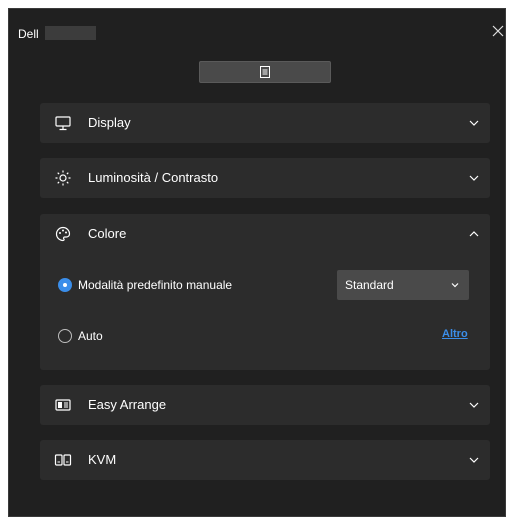 This screenshot has height=525, width=515. I want to click on manual-preset-option: Modalità predefinito manuale, so click(145, 285).